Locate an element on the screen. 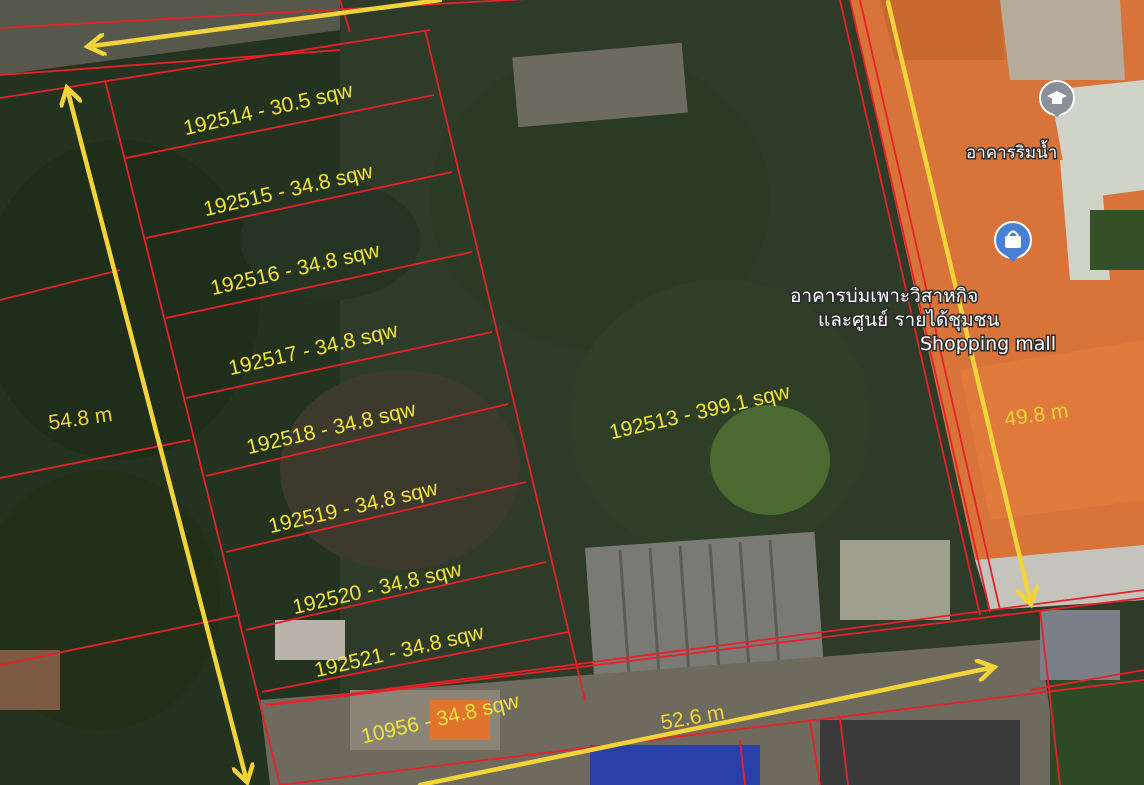 Image resolution: width=1144 pixels, height=785 pixels. place-label-mall-line3: Shopping mall is located at coordinates (988, 344).